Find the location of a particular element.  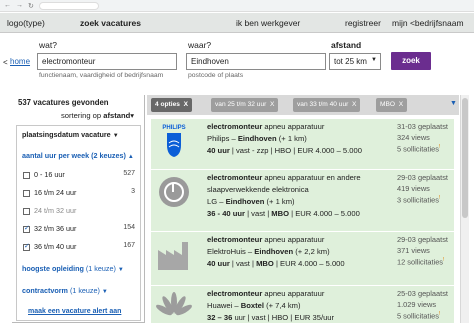

filter-hours-label: aantal uur per week is located at coordinates (56, 155).